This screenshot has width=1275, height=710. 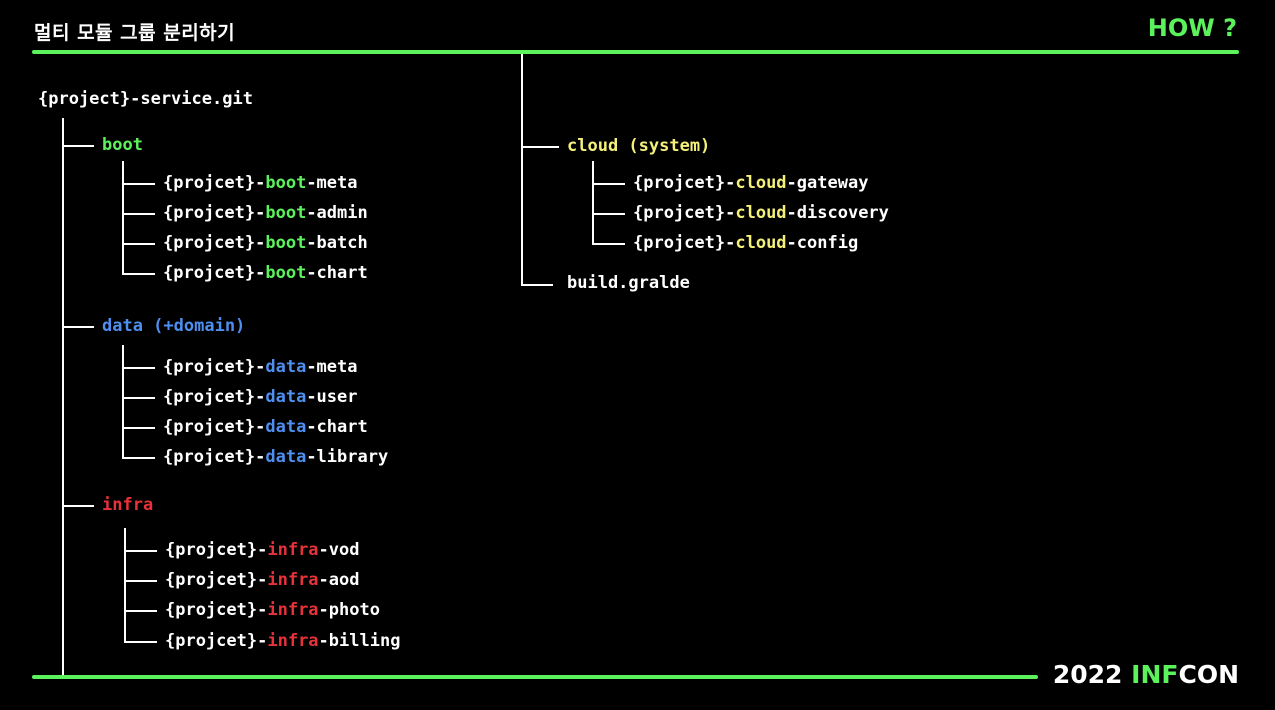 I want to click on group-branch-data, so click(x=78, y=327).